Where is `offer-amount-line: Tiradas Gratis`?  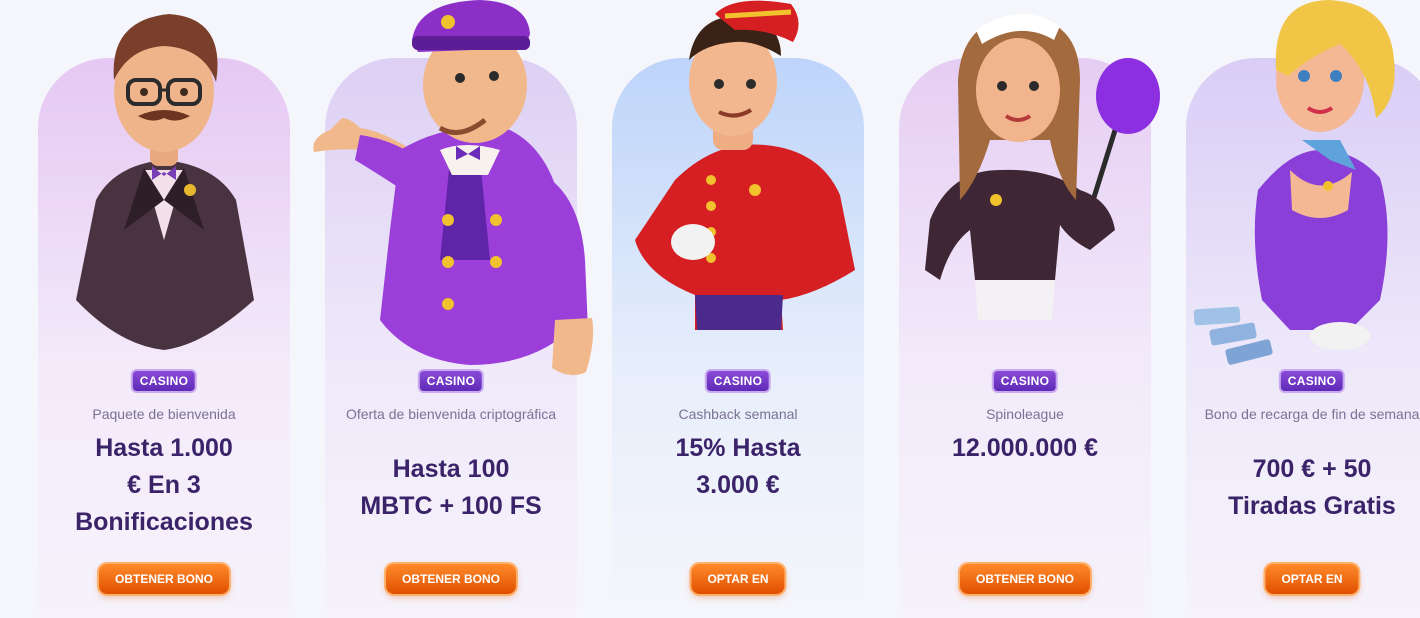
offer-amount-line: Tiradas Gratis is located at coordinates (1312, 506).